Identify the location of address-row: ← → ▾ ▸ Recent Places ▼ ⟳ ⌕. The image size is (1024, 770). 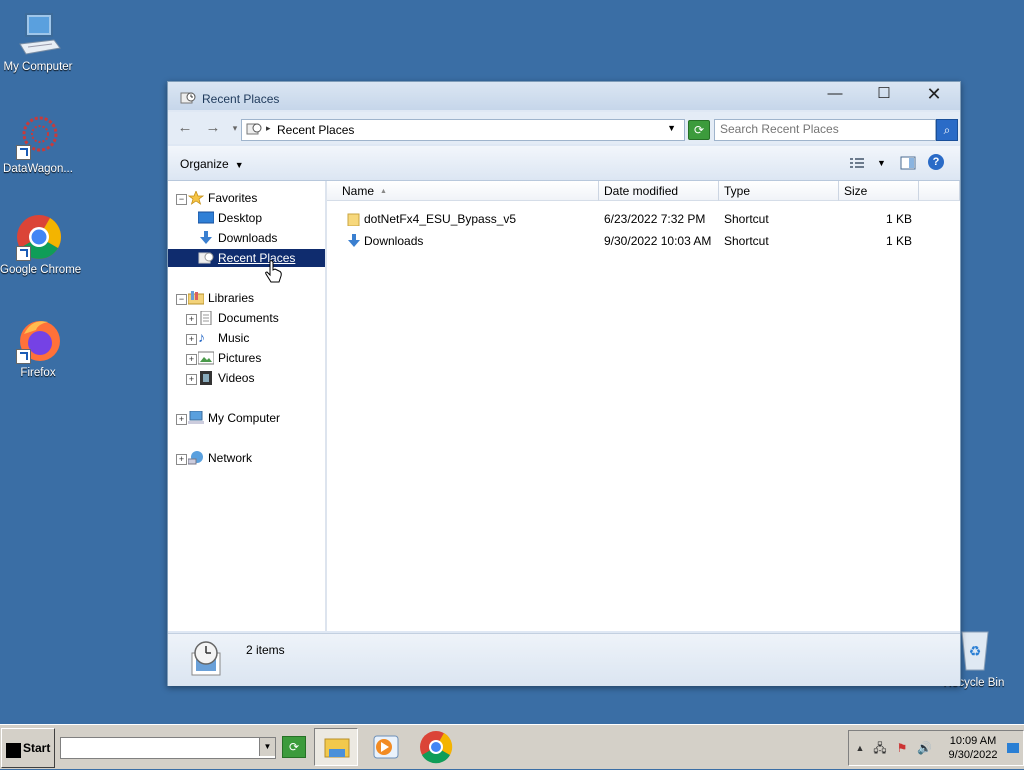
(564, 128).